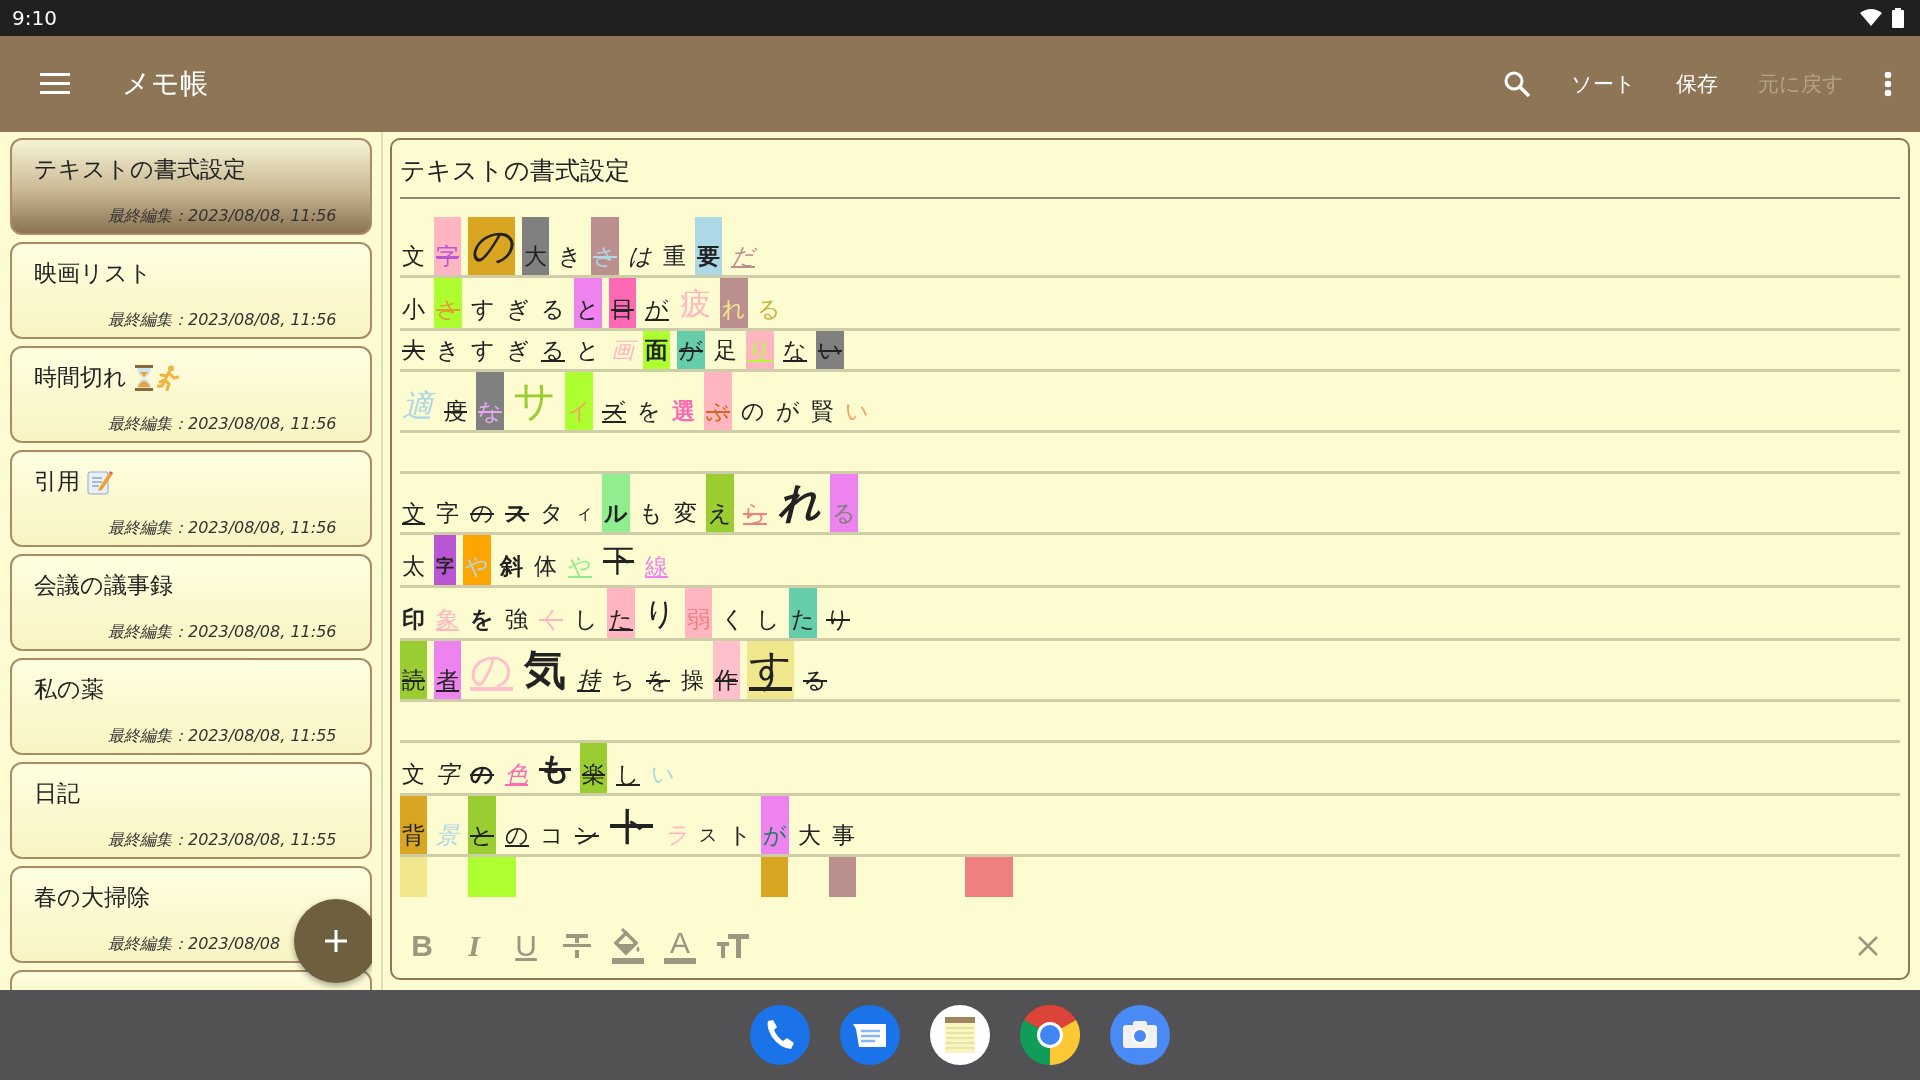  What do you see at coordinates (191, 498) in the screenshot?
I see `note-card: 引用 最終編集：2023/08/08, 11:56` at bounding box center [191, 498].